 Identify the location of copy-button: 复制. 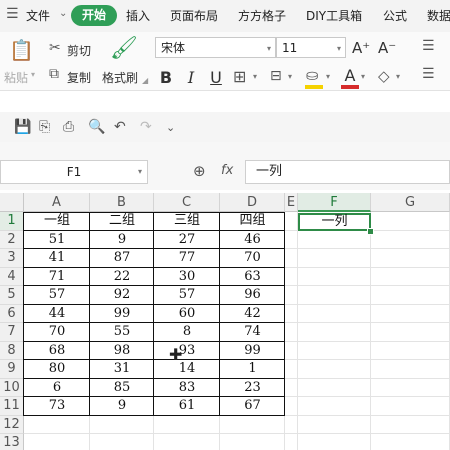
(79, 77).